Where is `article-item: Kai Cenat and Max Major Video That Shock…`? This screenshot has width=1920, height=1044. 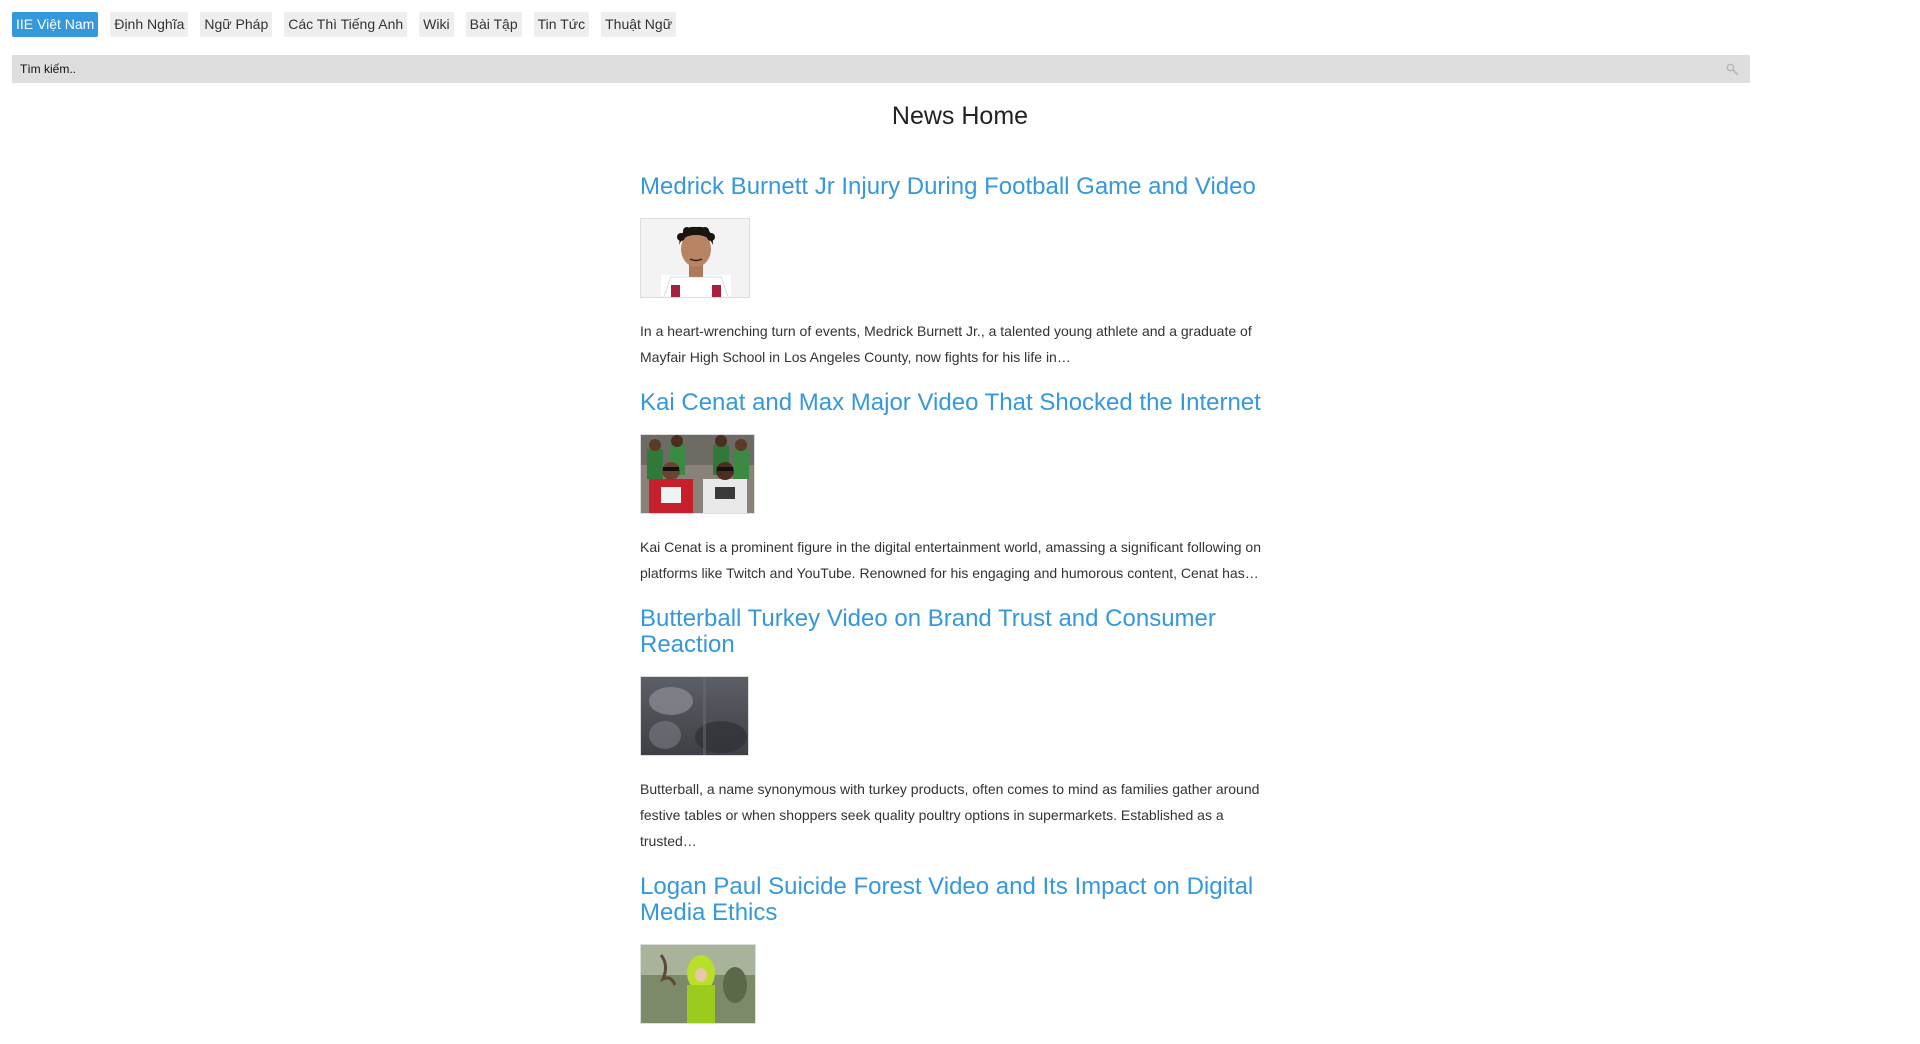
article-item: Kai Cenat and Max Major Video That Shock… is located at coordinates (960, 488).